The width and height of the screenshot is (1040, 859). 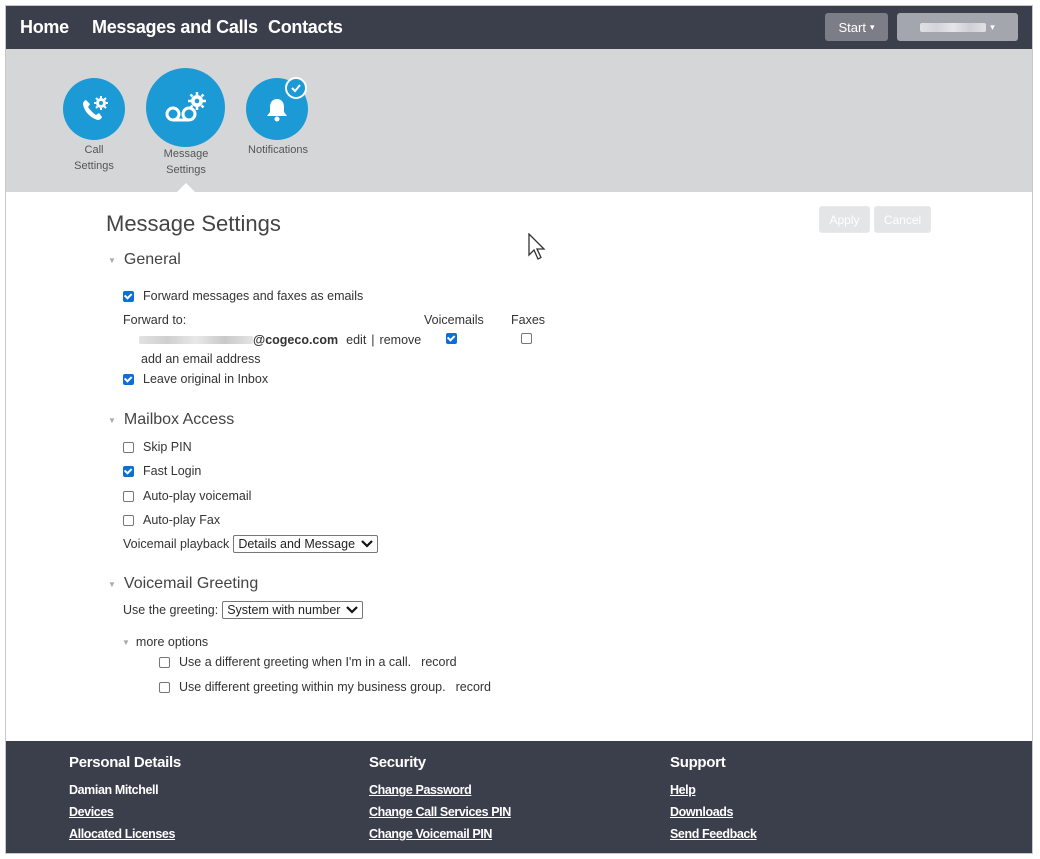 I want to click on footer-licenses-link: Allocated Licenses, so click(x=125, y=834).